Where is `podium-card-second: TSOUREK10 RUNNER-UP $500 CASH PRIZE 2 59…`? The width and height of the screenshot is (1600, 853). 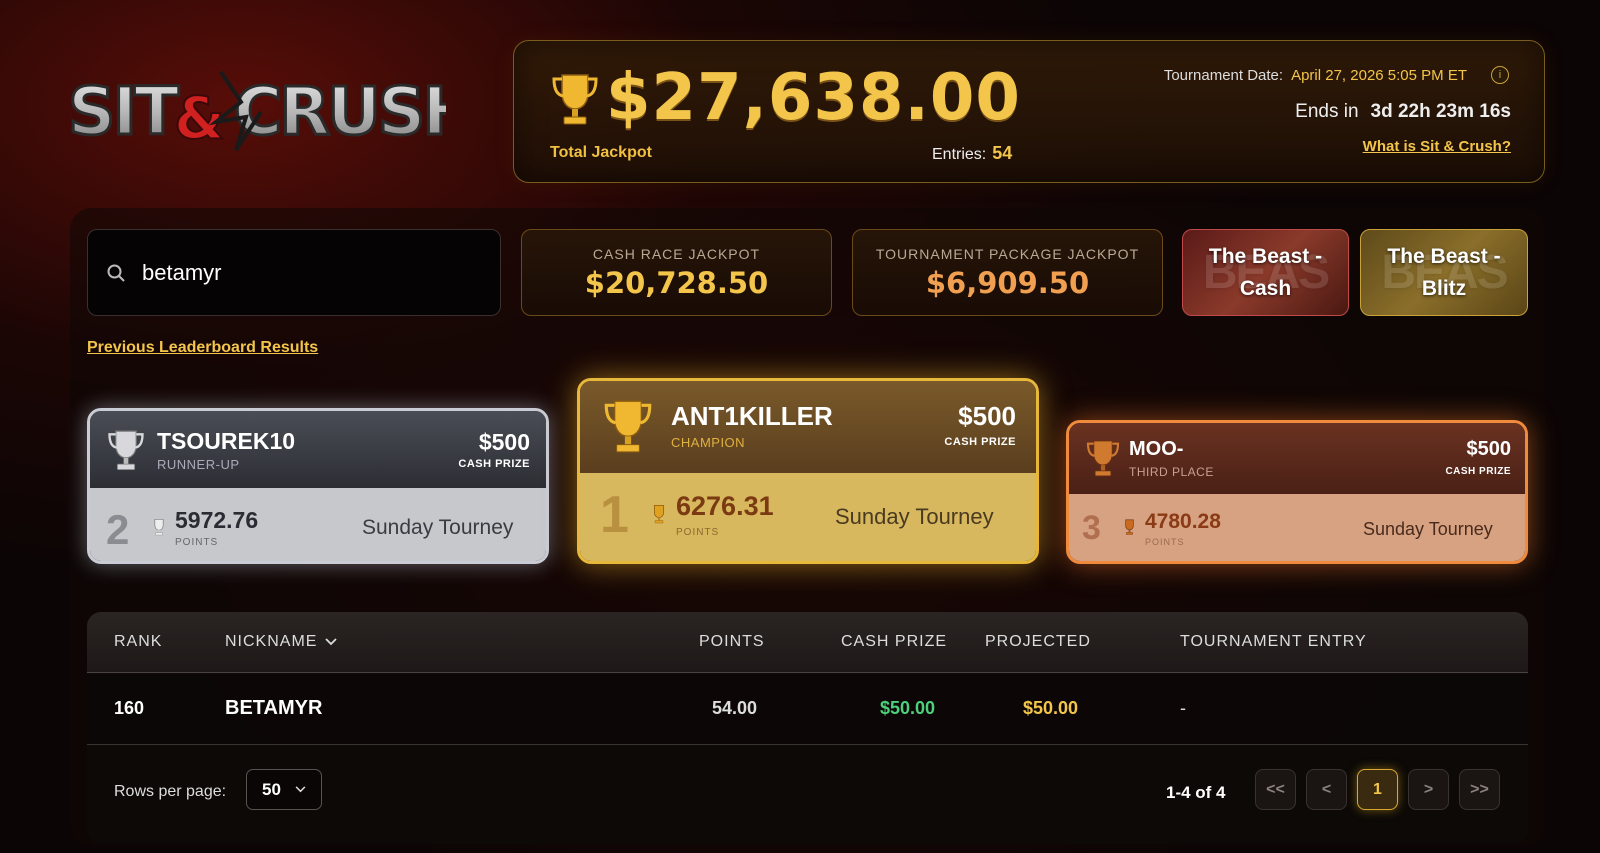
podium-card-second: TSOUREK10 RUNNER-UP $500 CASH PRIZE 2 59… is located at coordinates (318, 486).